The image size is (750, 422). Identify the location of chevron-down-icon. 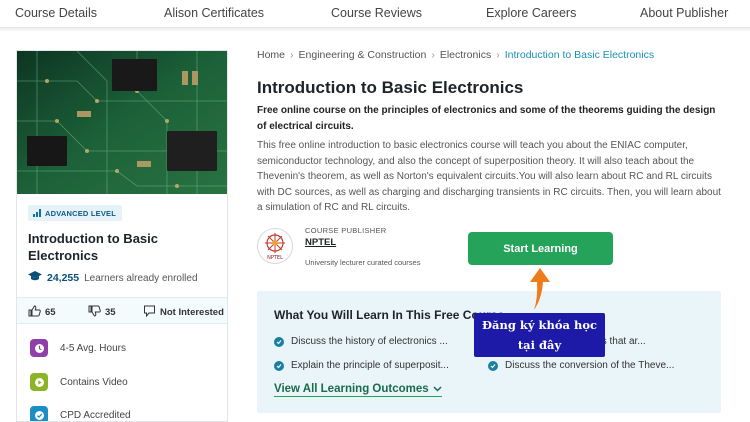
(437, 389).